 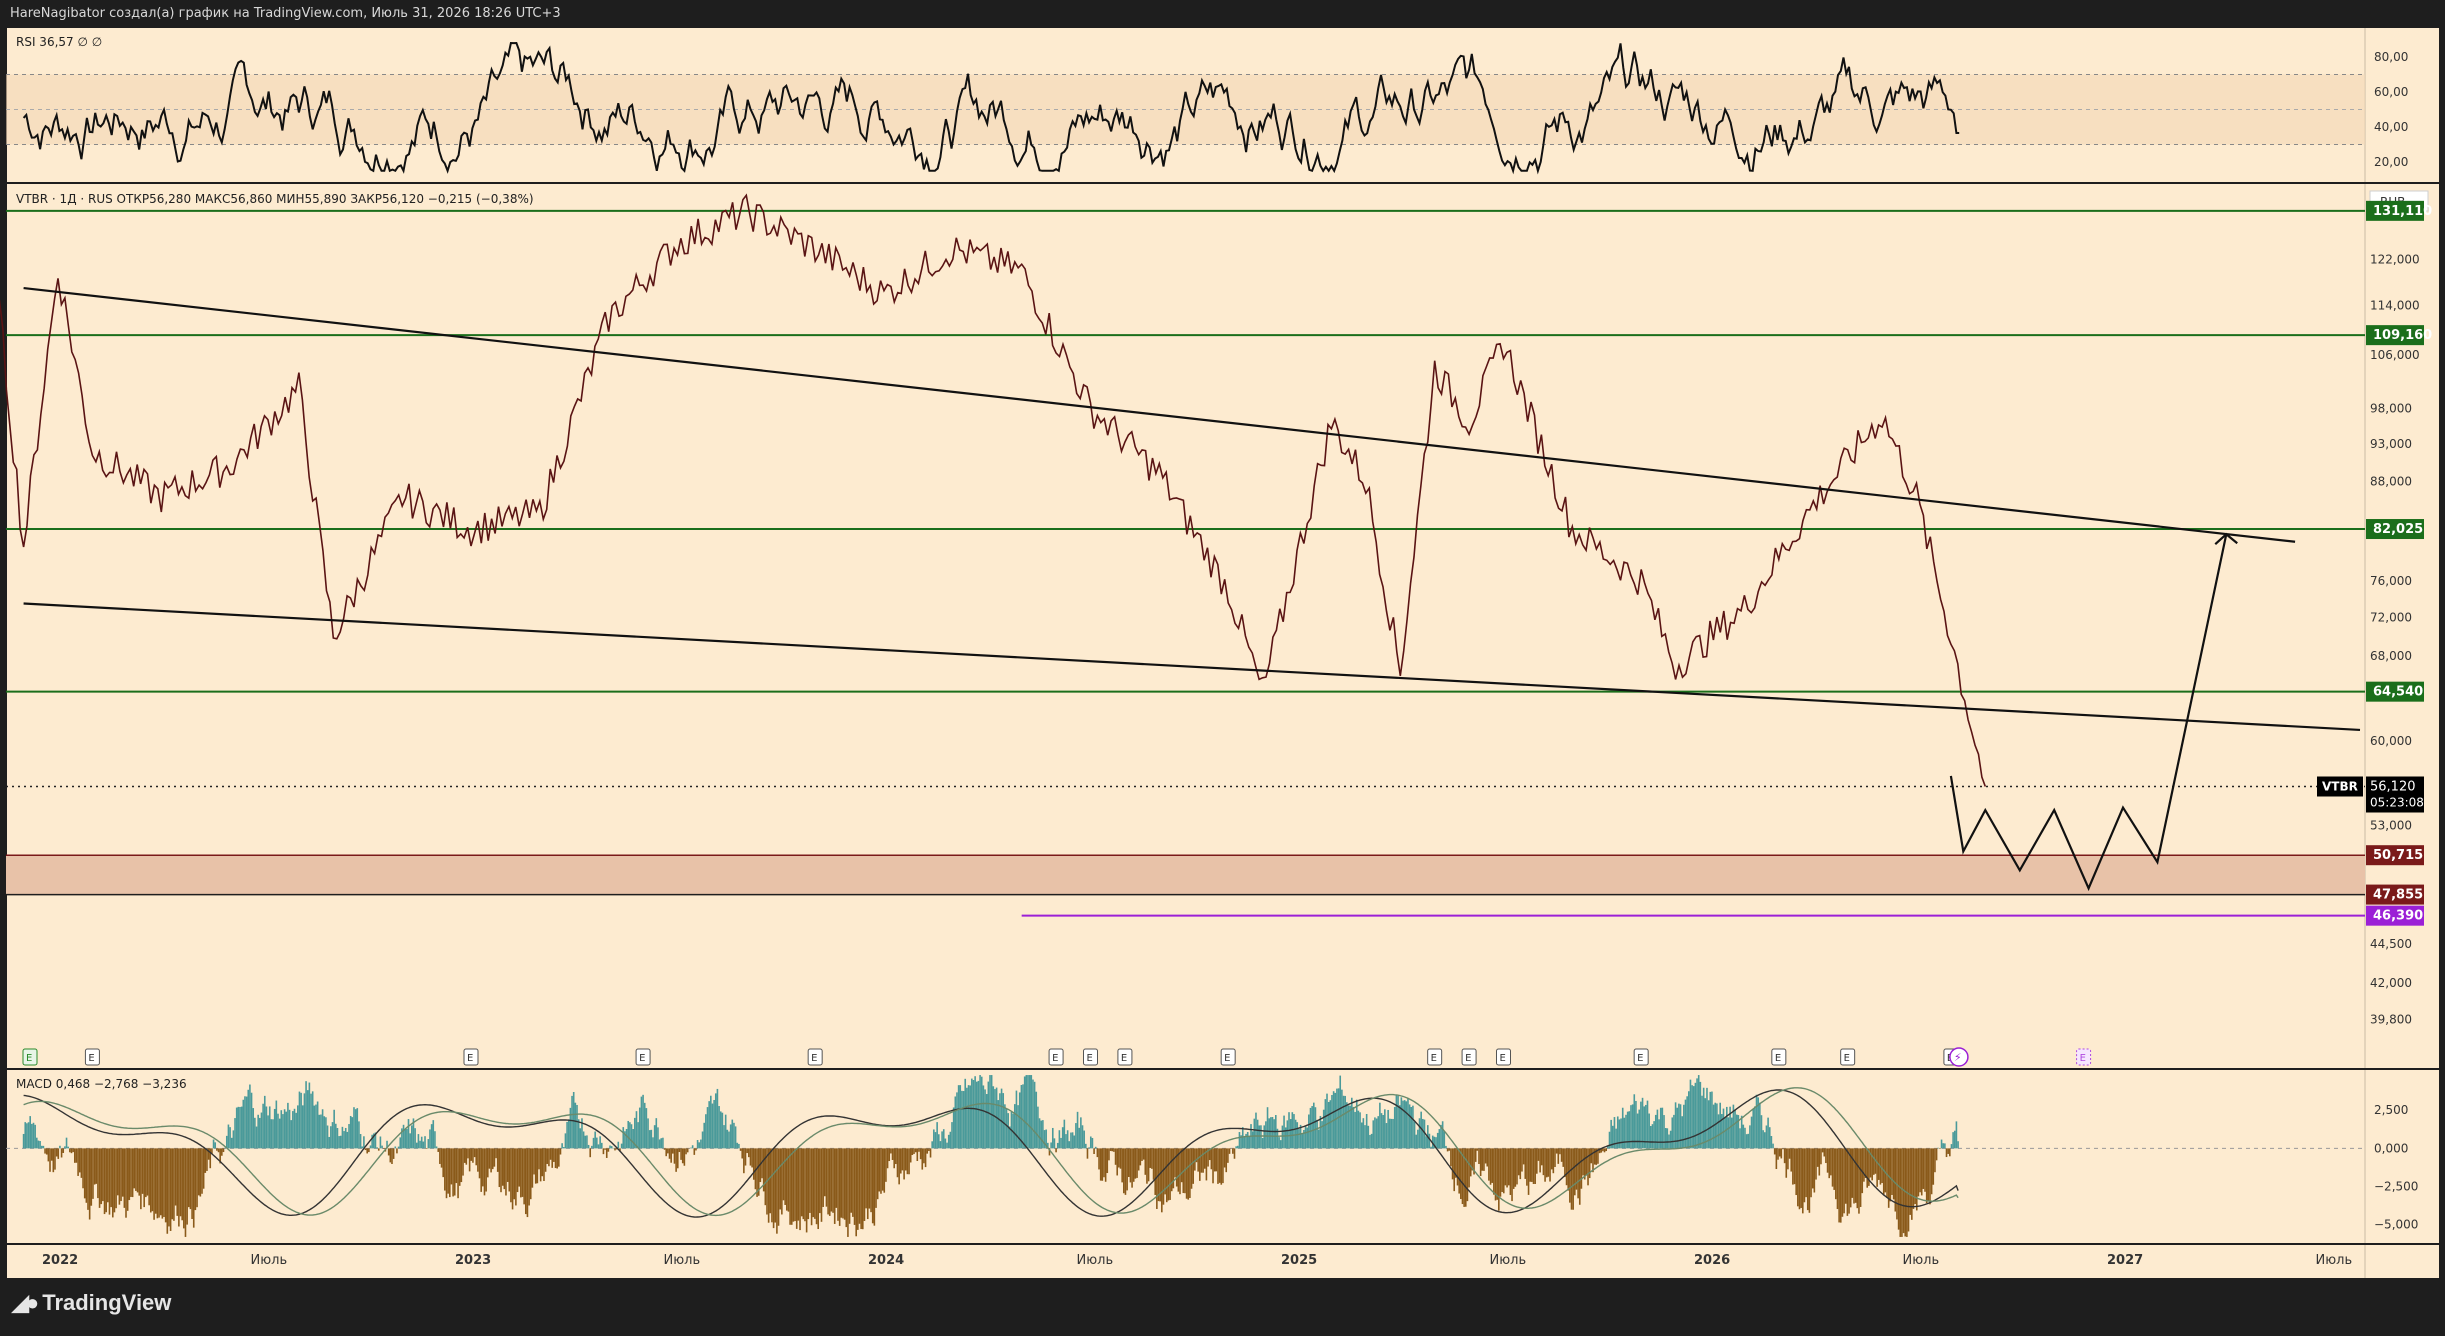 What do you see at coordinates (2395, 894) in the screenshot?
I see `support-bottom-badge: 47,855` at bounding box center [2395, 894].